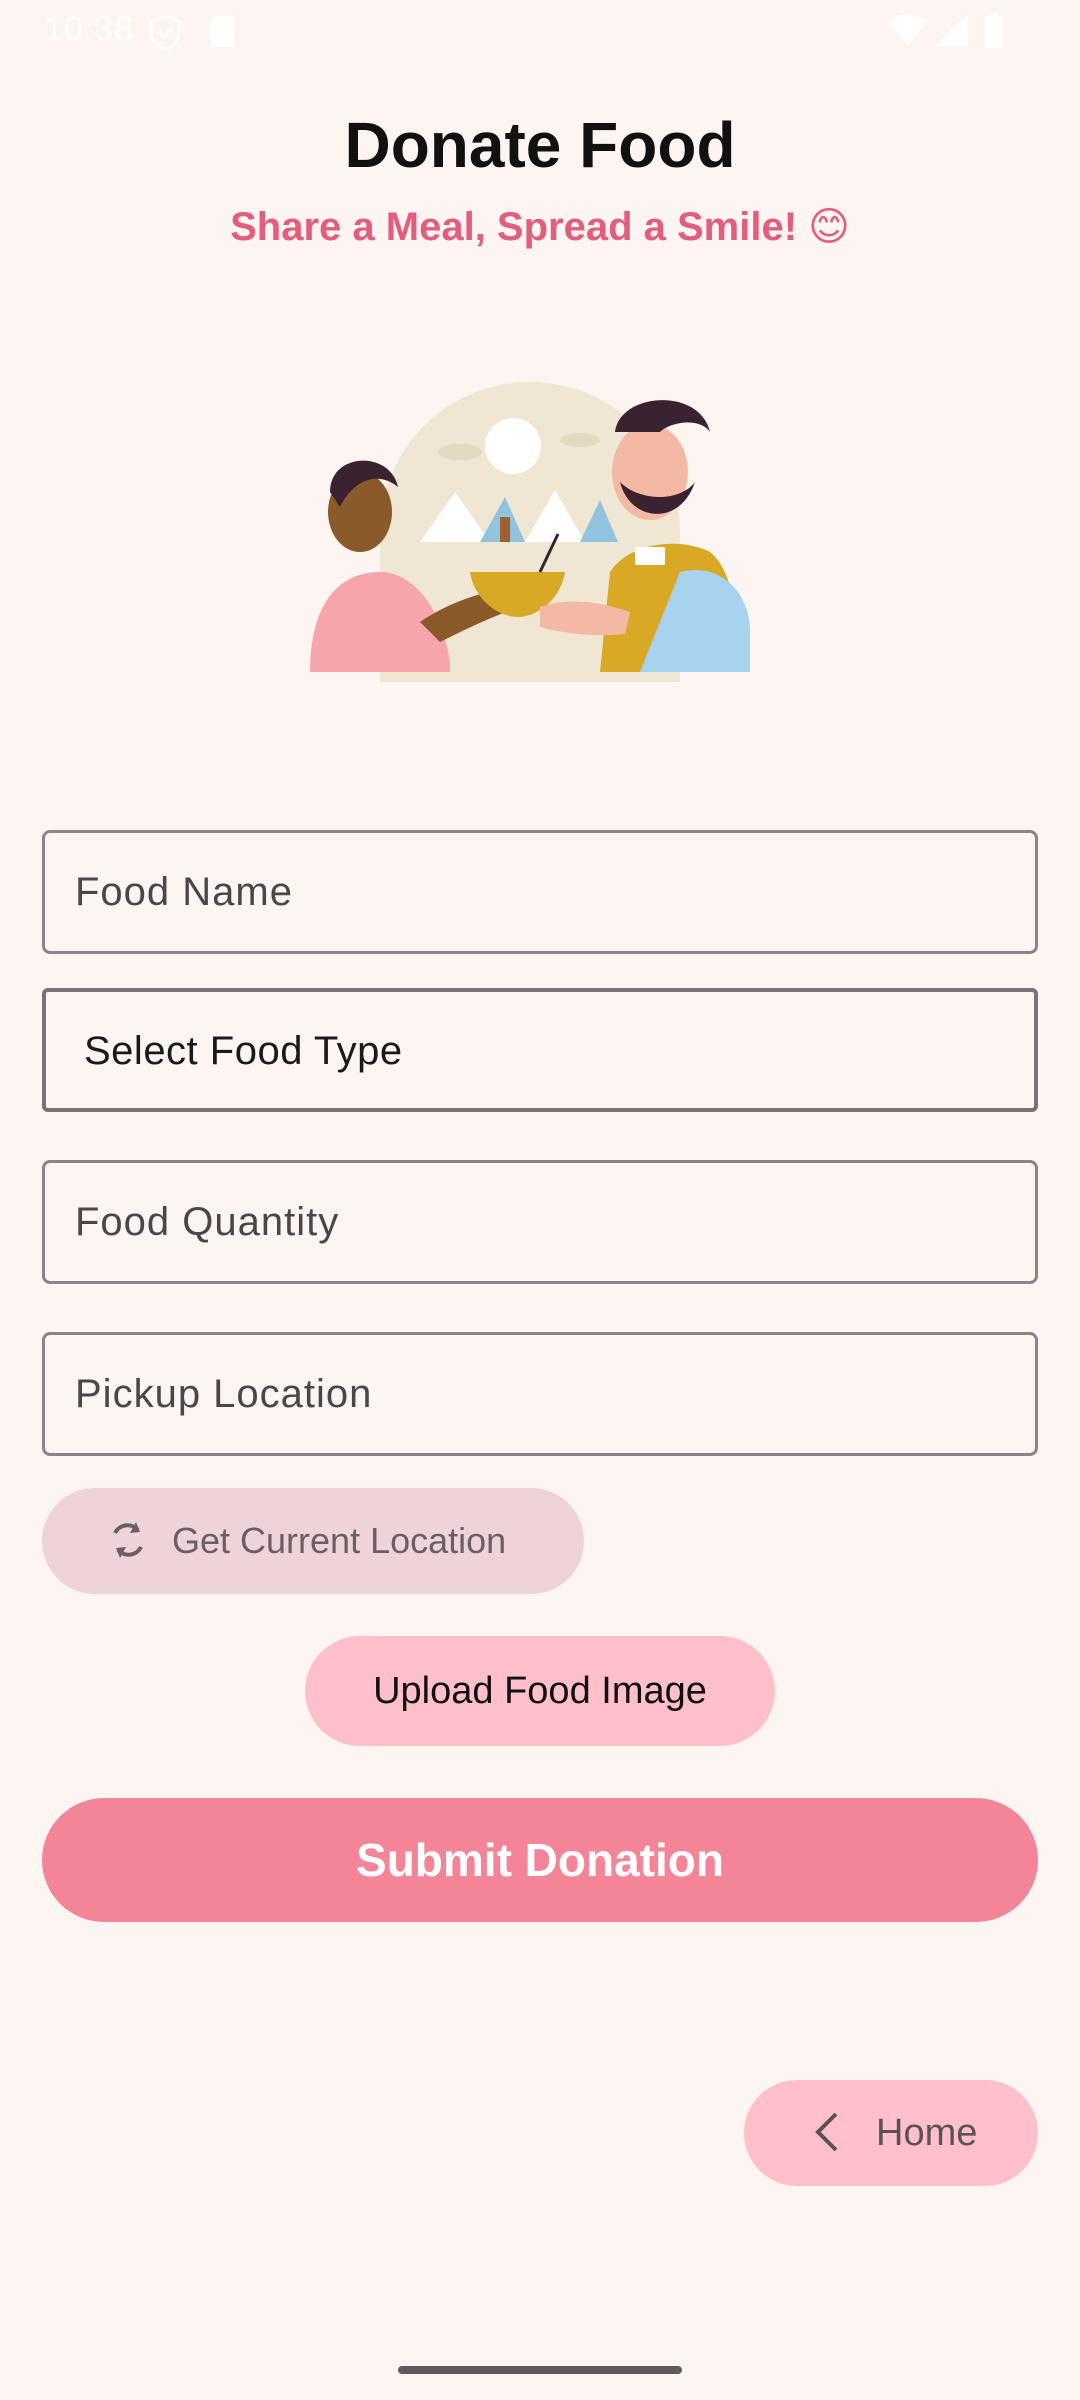 The width and height of the screenshot is (1080, 2400). What do you see at coordinates (184, 892) in the screenshot?
I see `food-name-placeholder: Food Name` at bounding box center [184, 892].